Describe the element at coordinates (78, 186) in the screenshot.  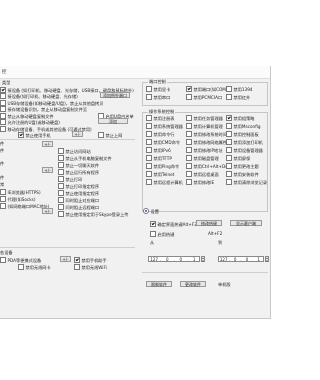
I see `block-print-program-option: 禁止打印指定程序` at that location.